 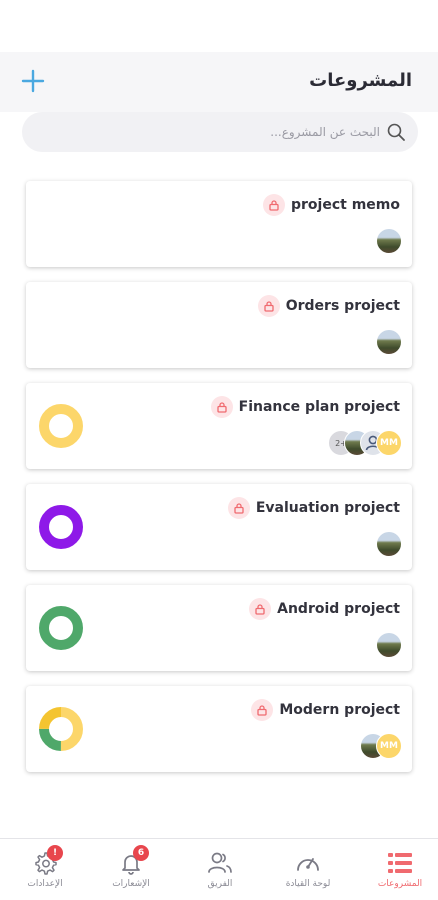 What do you see at coordinates (219, 729) in the screenshot?
I see `project-card: Modern project MM` at bounding box center [219, 729].